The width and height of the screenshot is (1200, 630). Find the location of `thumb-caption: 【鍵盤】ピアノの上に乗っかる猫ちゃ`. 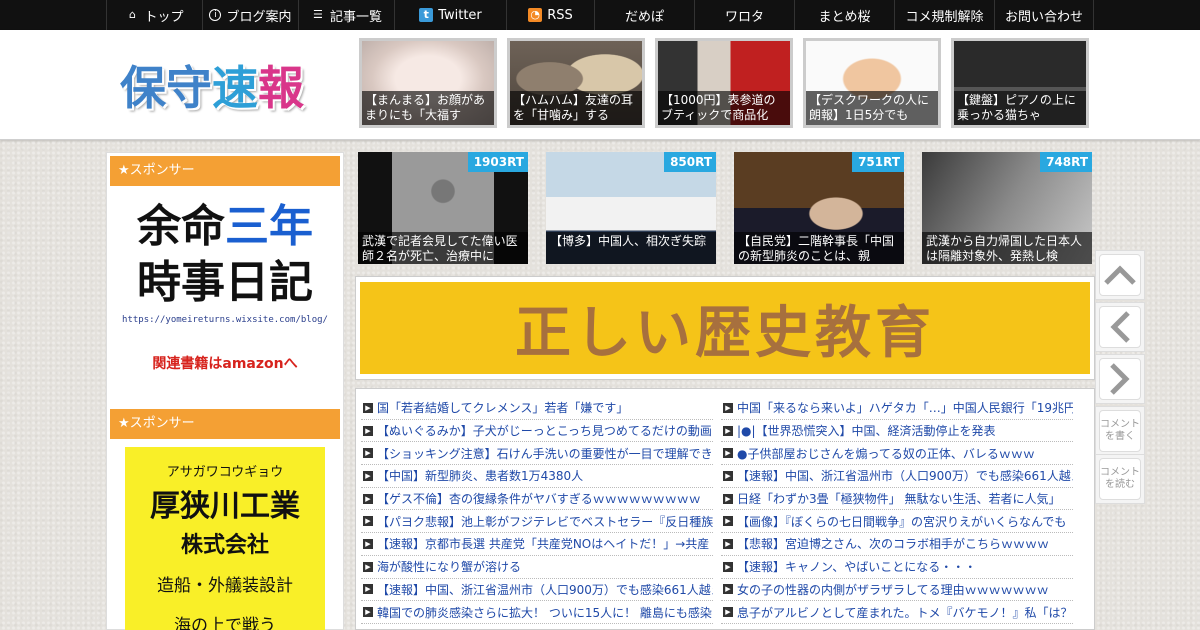

thumb-caption: 【鍵盤】ピアノの上に乗っかる猫ちゃ is located at coordinates (1020, 108).